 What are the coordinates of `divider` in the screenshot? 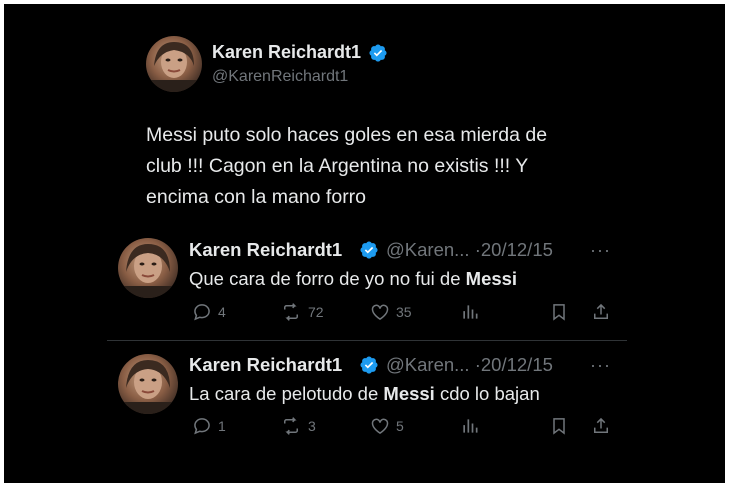 It's located at (367, 340).